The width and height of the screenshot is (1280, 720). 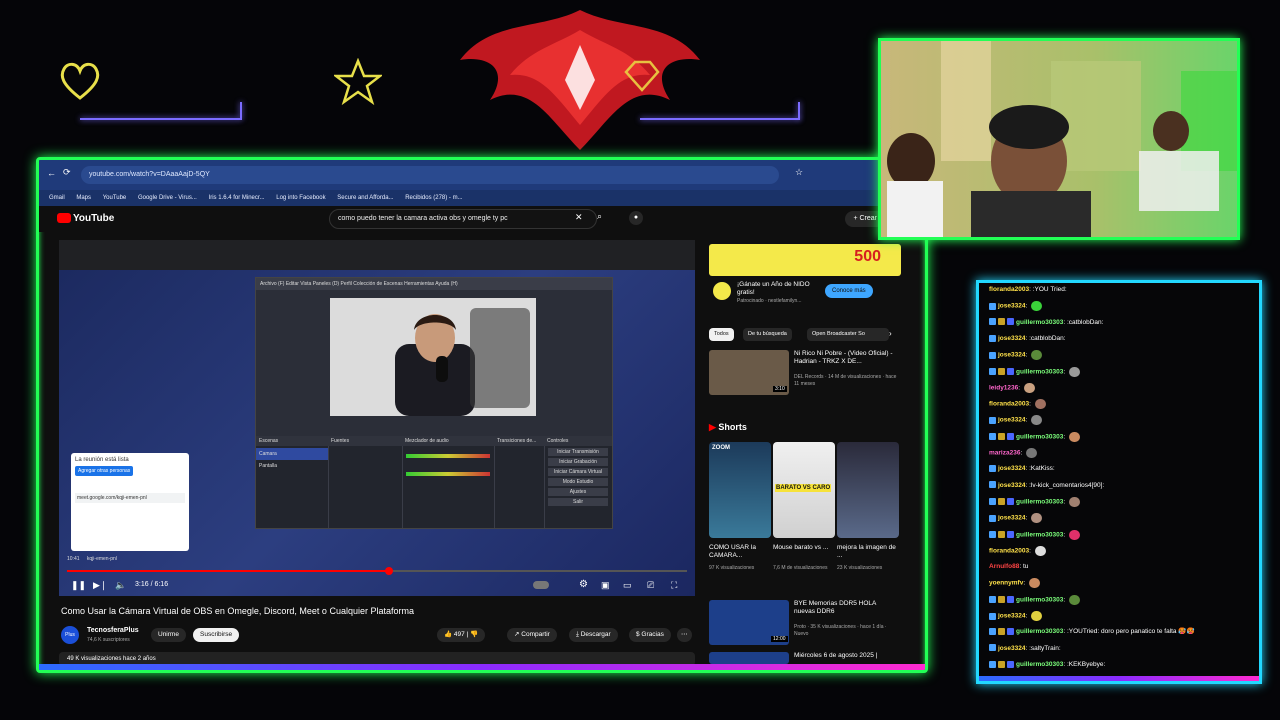 What do you see at coordinates (1037, 355) in the screenshot?
I see `chat-emote-icon` at bounding box center [1037, 355].